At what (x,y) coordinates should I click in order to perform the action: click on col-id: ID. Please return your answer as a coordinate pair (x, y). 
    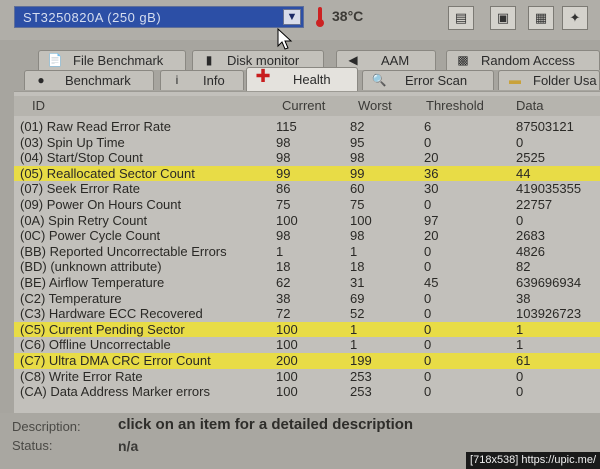
    Looking at the image, I should click on (38, 105).